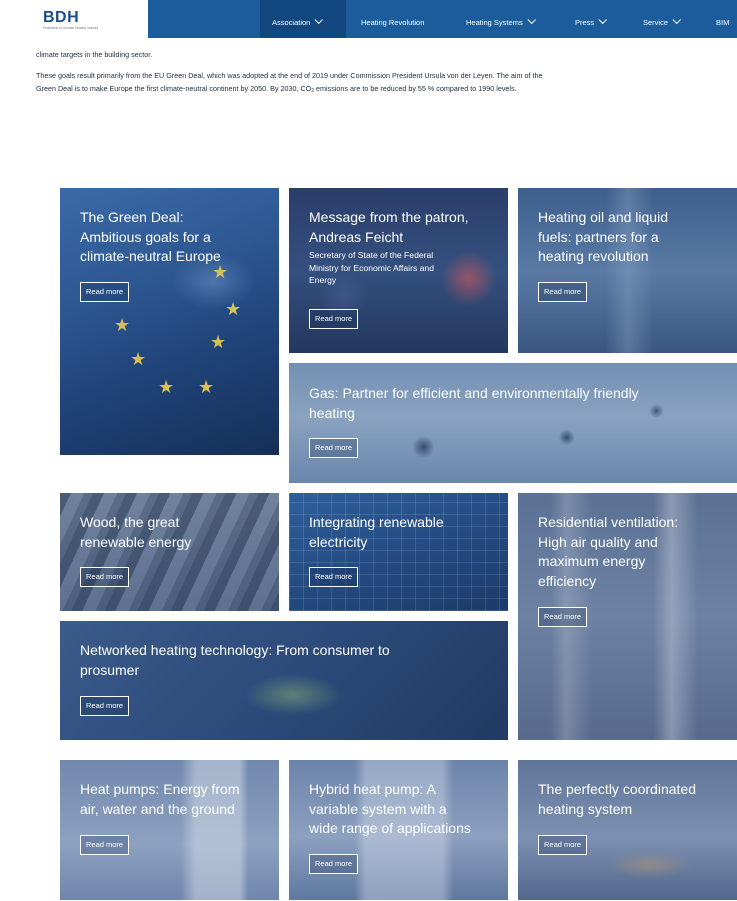 The width and height of the screenshot is (737, 901). I want to click on tile-title: fuels: partners for a, so click(598, 236).